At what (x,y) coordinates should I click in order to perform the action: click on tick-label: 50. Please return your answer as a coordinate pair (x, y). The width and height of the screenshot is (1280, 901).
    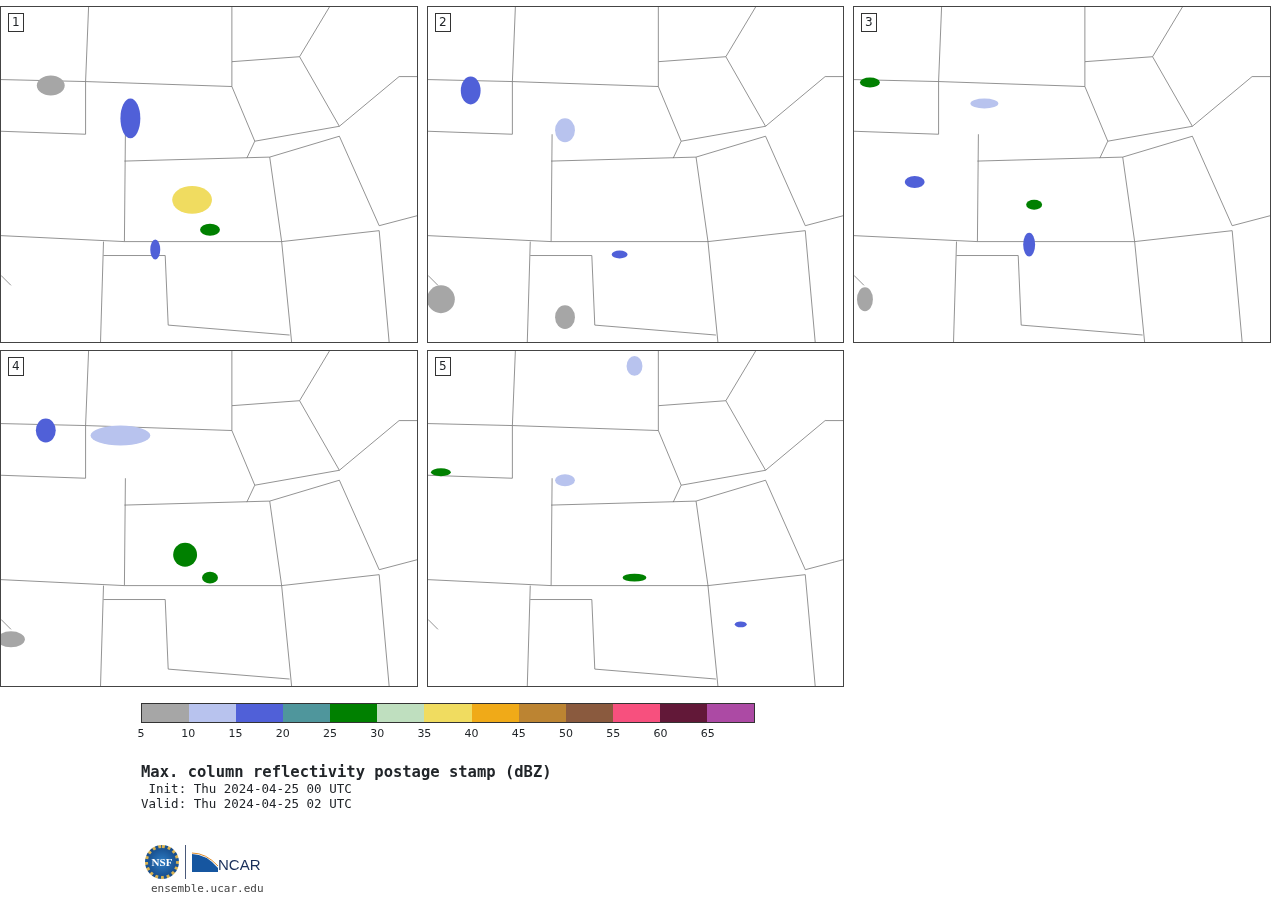
    Looking at the image, I should click on (566, 734).